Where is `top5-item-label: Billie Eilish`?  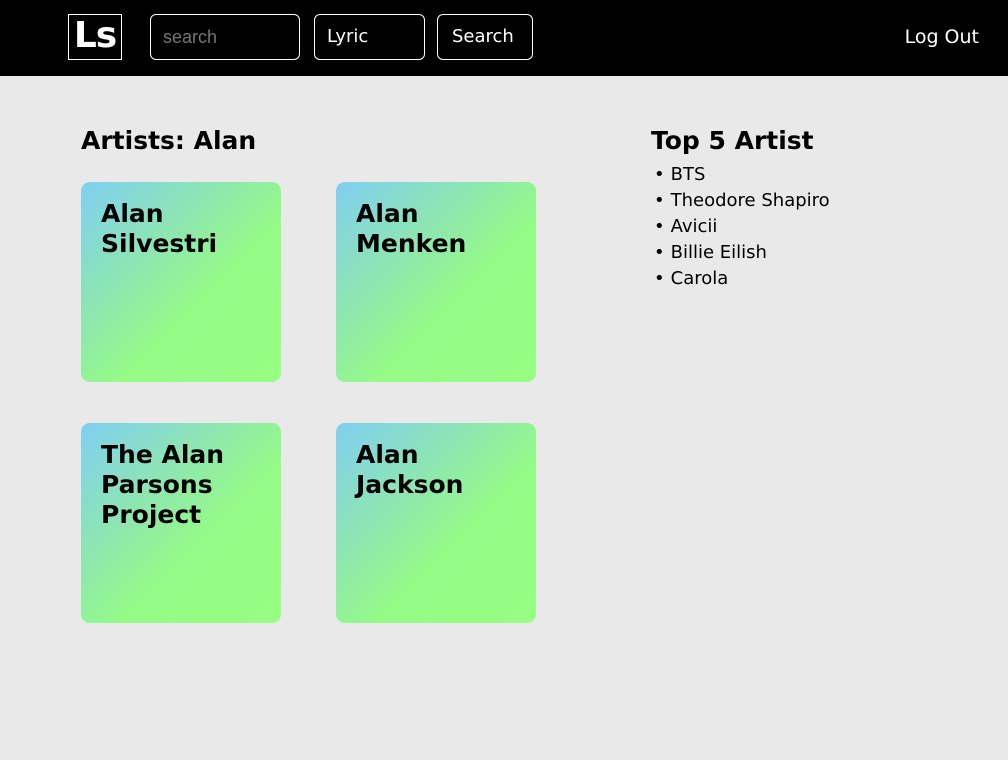
top5-item-label: Billie Eilish is located at coordinates (718, 252).